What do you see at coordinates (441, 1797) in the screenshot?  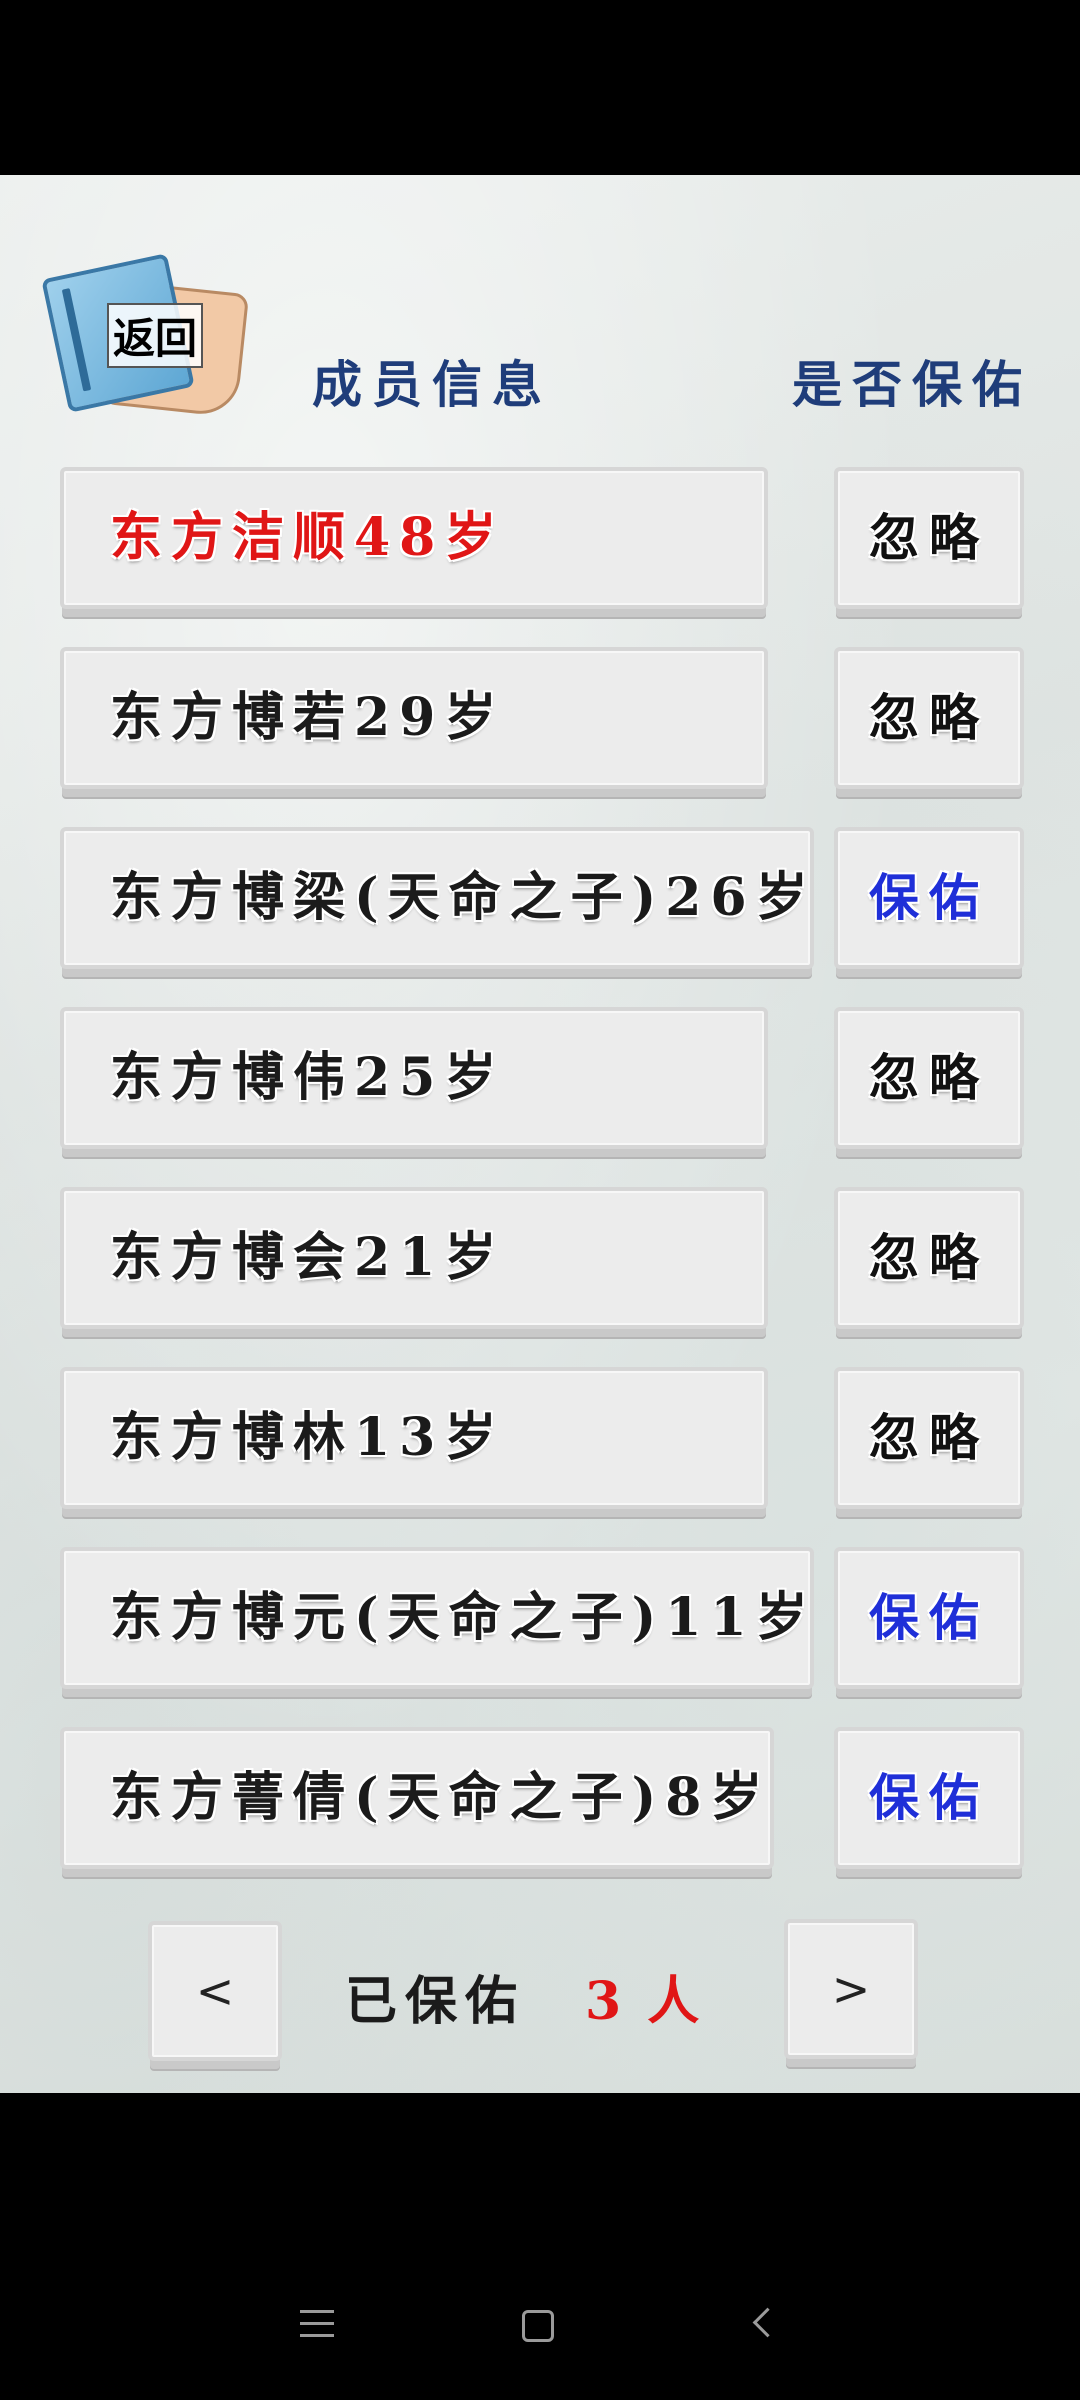 I see `member-name: 东方菁倩(天命之子)8岁` at bounding box center [441, 1797].